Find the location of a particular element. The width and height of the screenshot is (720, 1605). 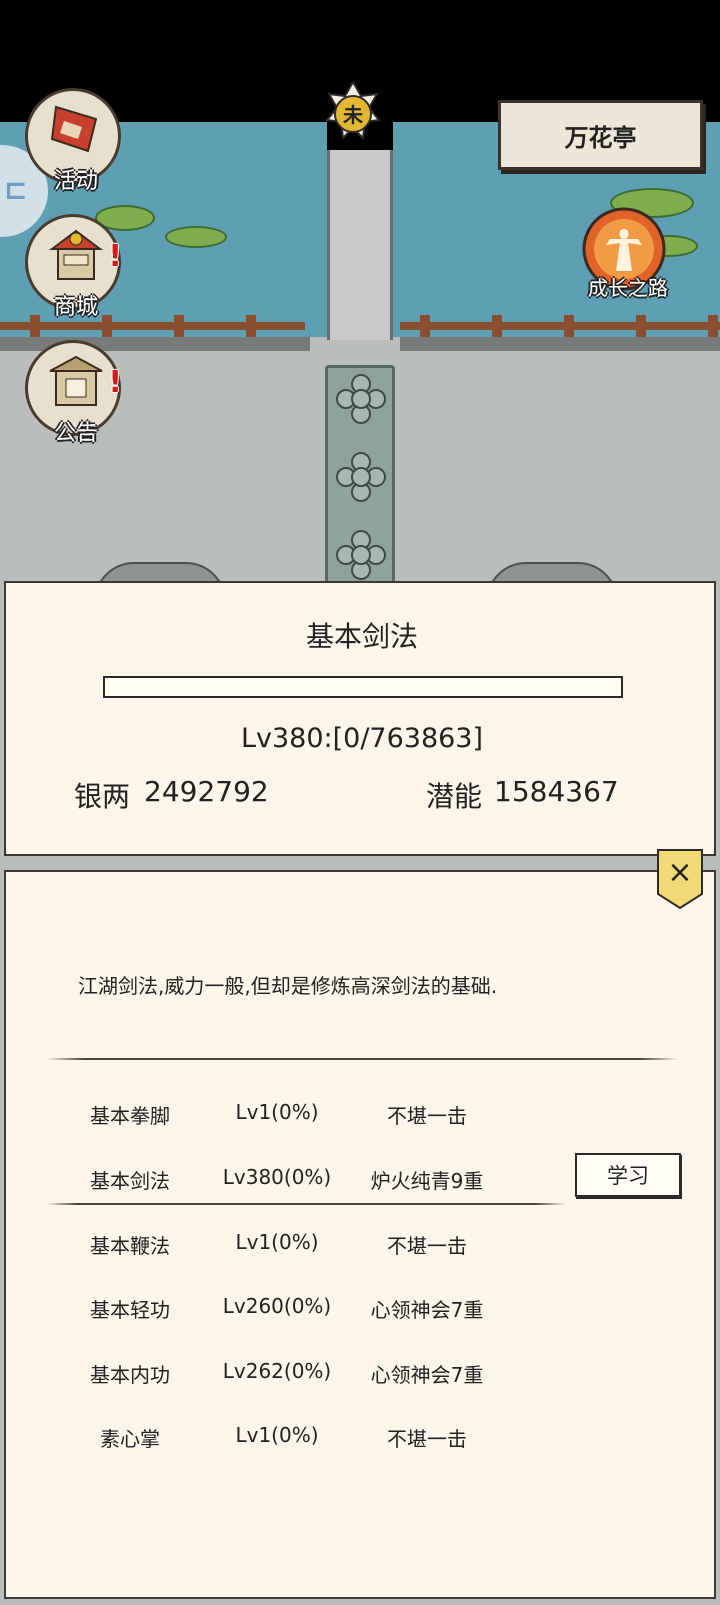

notice-alert-badge: ! is located at coordinates (115, 382).